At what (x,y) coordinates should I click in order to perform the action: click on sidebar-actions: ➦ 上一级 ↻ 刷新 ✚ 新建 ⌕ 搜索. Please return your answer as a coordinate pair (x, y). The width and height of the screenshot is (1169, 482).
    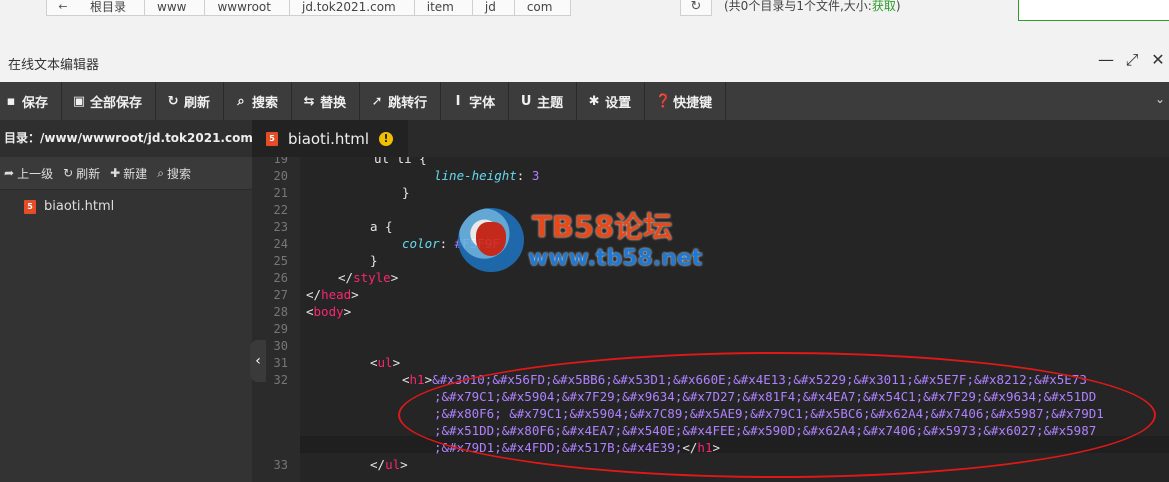
    Looking at the image, I should click on (126, 173).